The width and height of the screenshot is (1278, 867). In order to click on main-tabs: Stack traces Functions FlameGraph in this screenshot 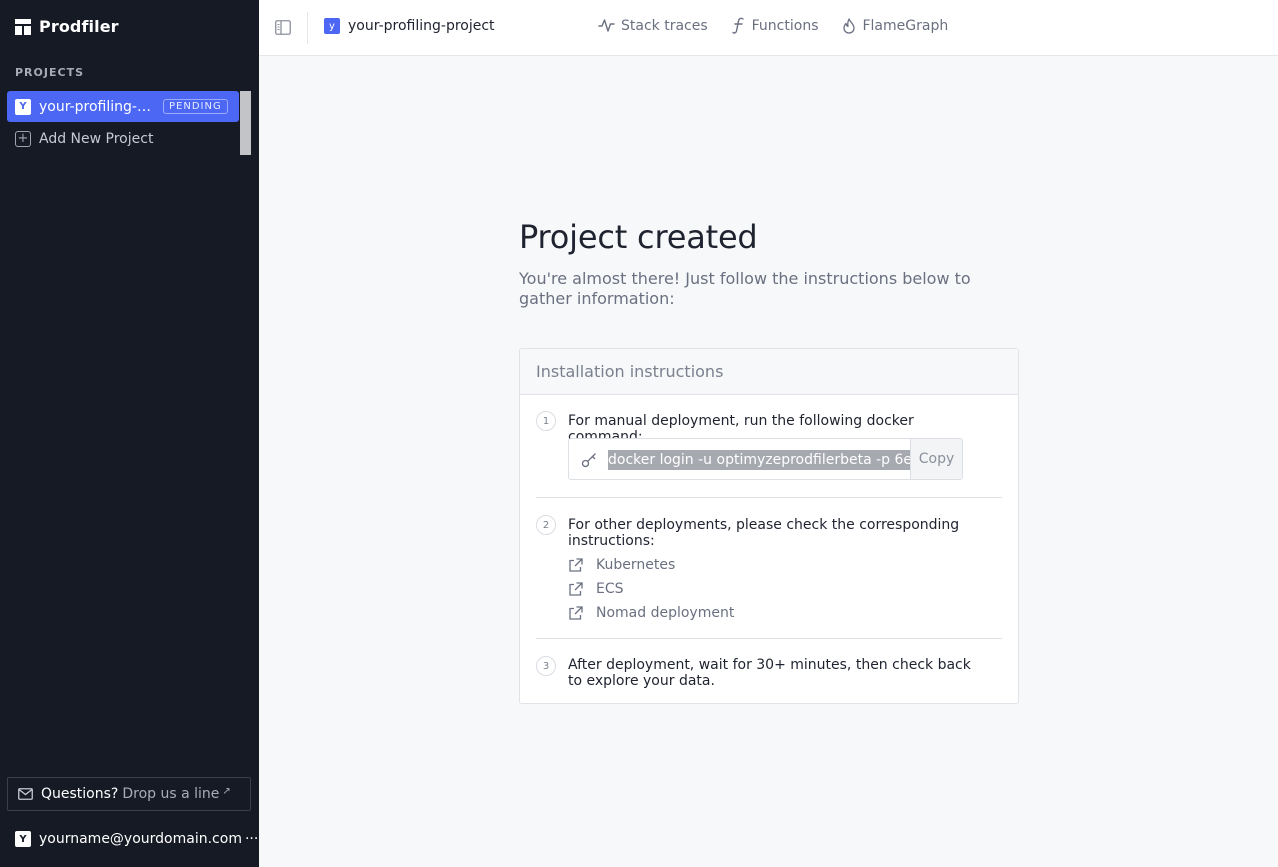, I will do `click(785, 25)`.